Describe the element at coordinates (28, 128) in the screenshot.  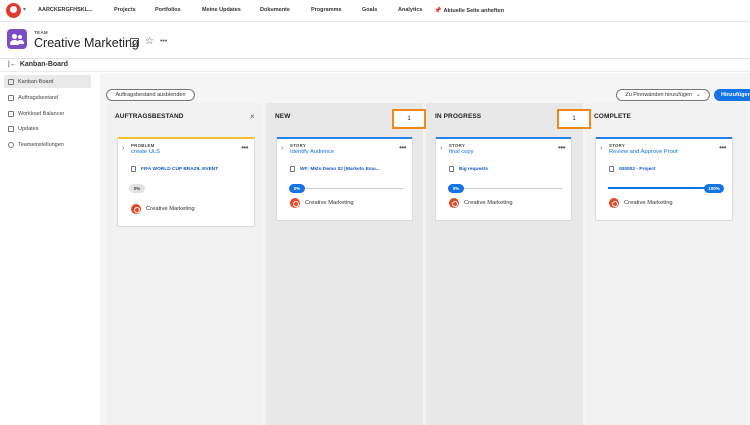
I see `sidebar-item-label: Updates` at that location.